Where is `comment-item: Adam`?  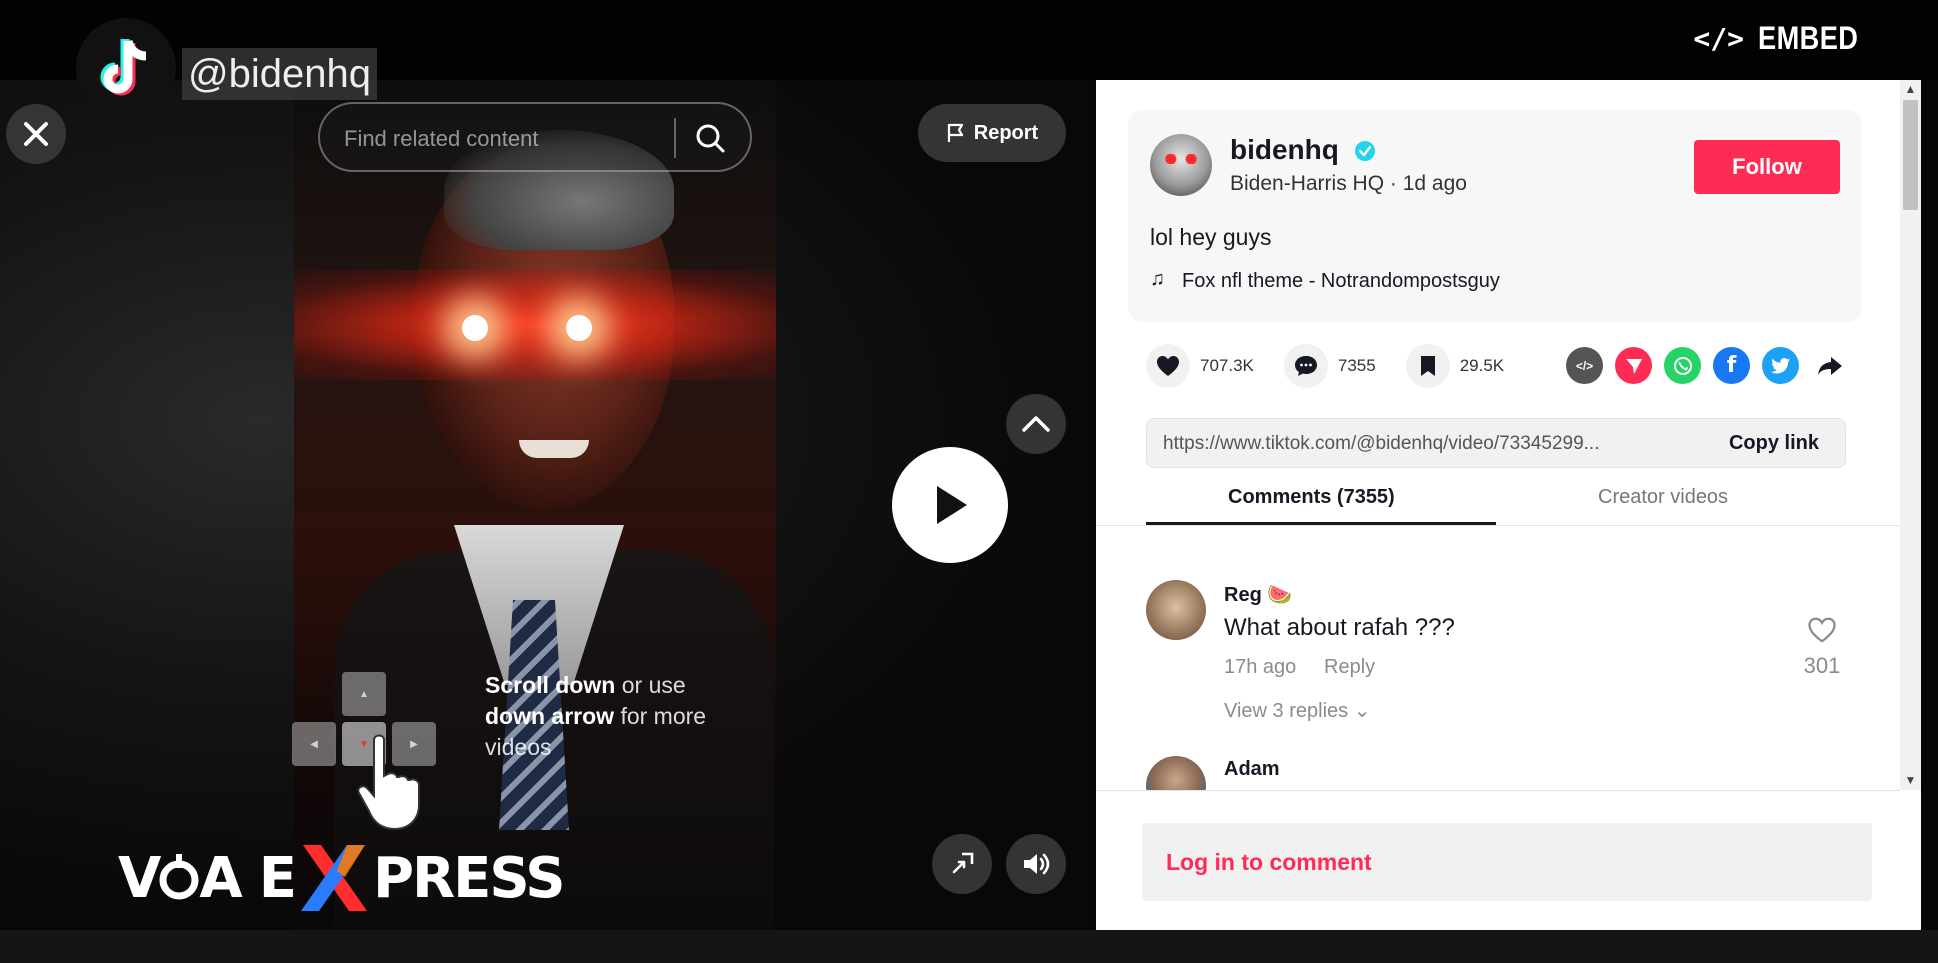
comment-item: Adam is located at coordinates (1496, 773).